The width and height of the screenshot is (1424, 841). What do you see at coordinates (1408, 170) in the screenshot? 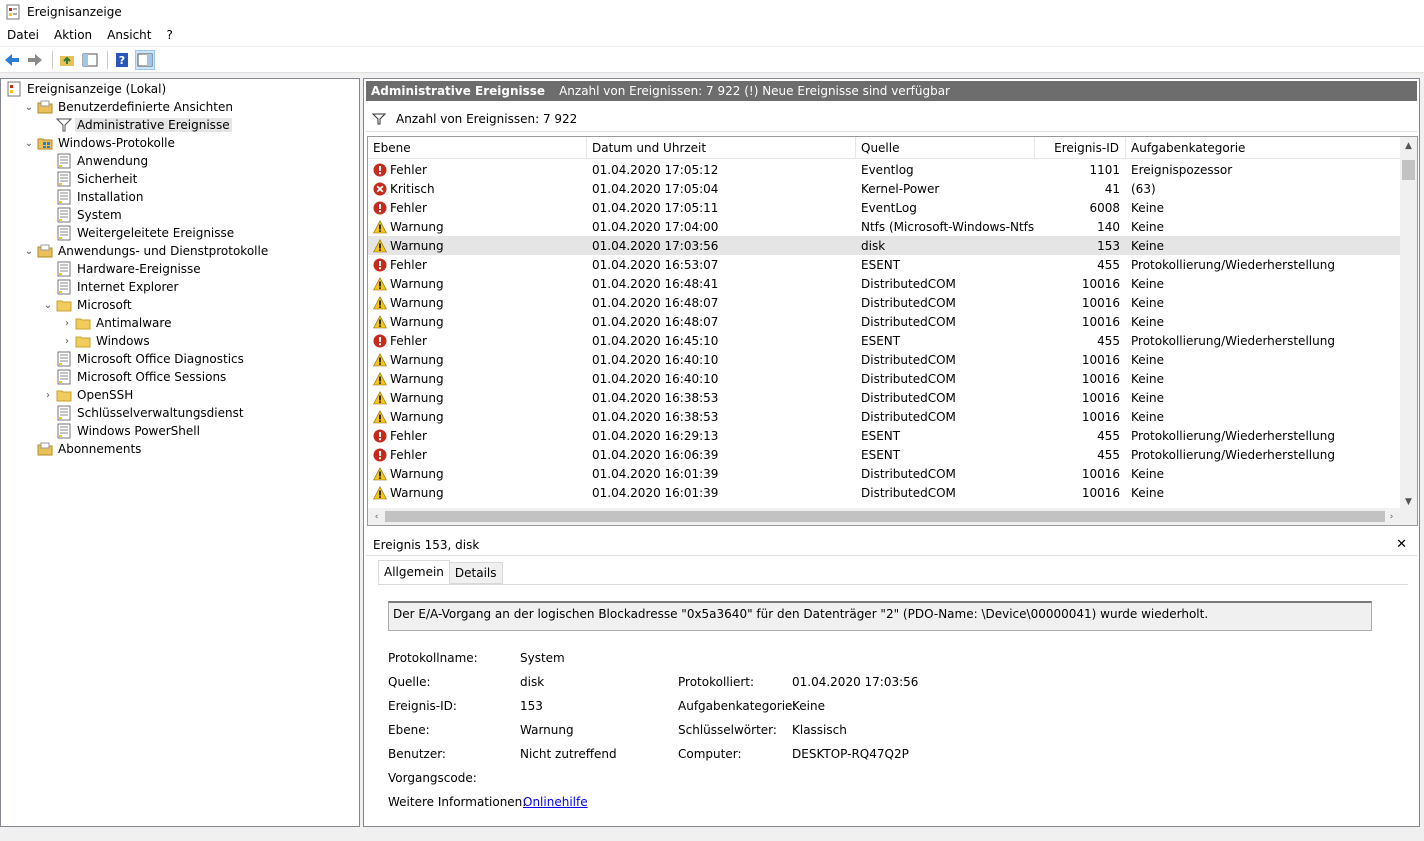
I see `vertical-scroll-thumb` at bounding box center [1408, 170].